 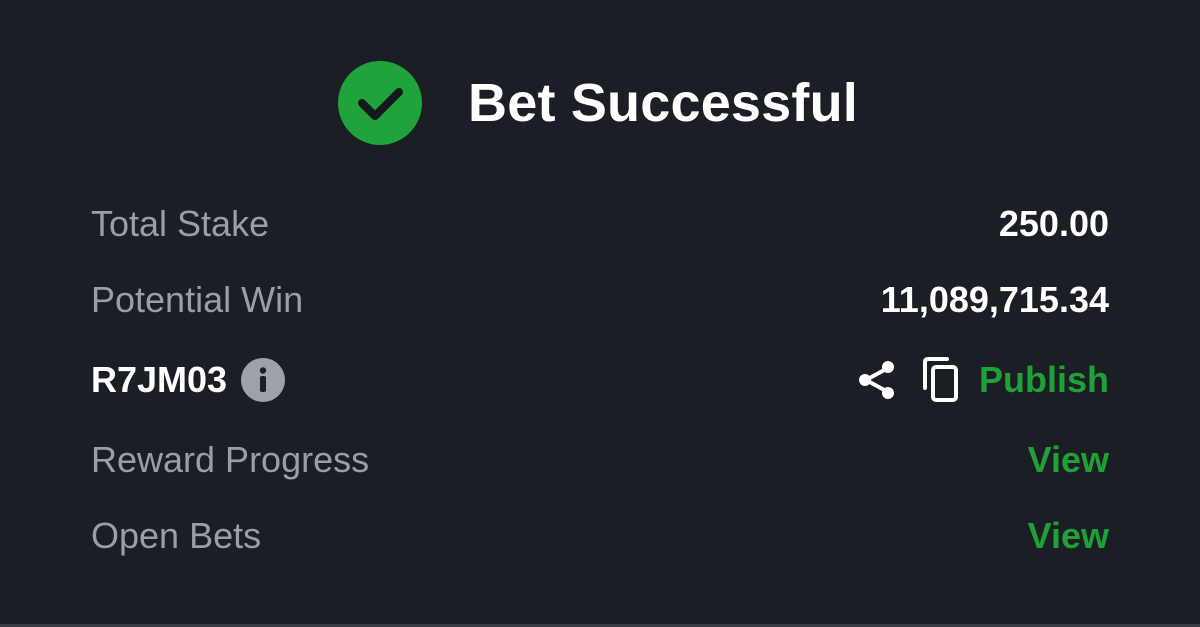 I want to click on reward-progress-view-link: View, so click(x=1068, y=460).